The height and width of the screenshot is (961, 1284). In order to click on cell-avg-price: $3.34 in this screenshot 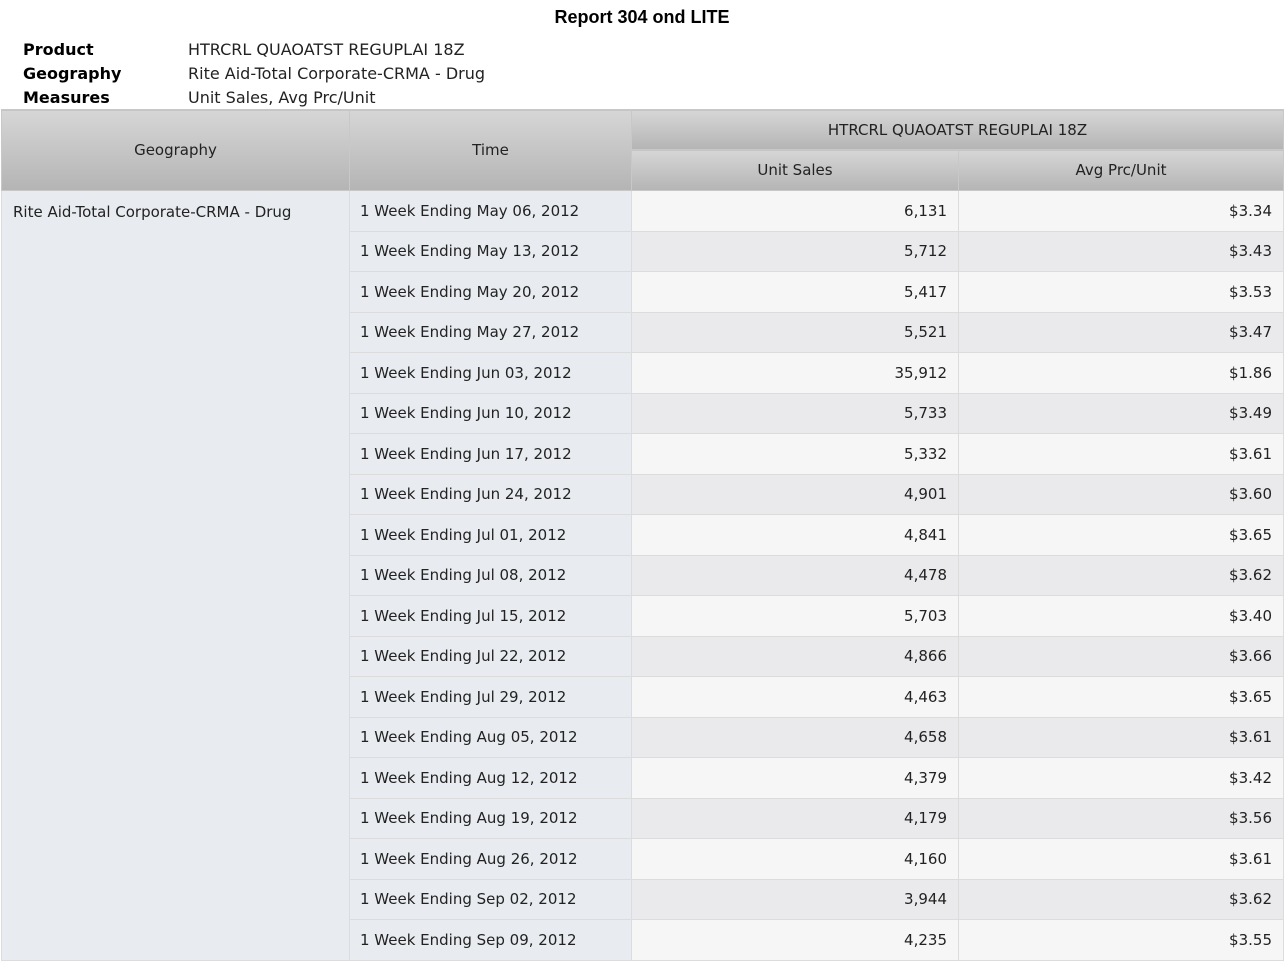, I will do `click(1121, 211)`.